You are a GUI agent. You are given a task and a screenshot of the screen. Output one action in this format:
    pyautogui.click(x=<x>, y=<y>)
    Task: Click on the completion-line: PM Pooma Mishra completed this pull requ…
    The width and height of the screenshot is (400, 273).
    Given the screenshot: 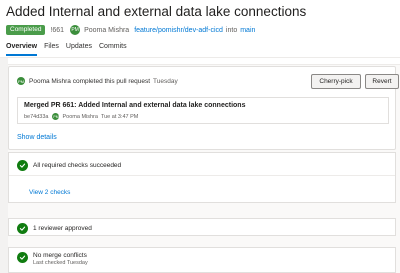 What is the action you would take?
    pyautogui.click(x=97, y=81)
    